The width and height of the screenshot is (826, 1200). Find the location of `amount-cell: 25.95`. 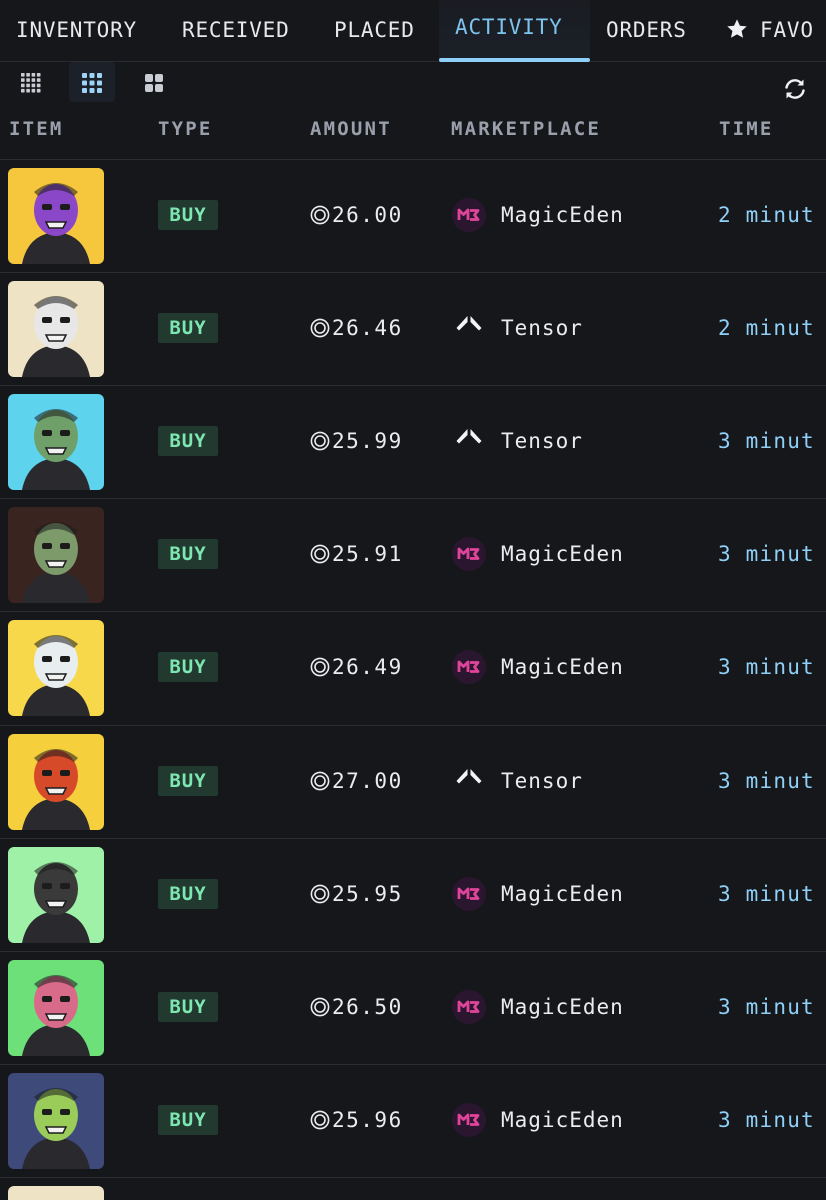

amount-cell: 25.95 is located at coordinates (356, 894).